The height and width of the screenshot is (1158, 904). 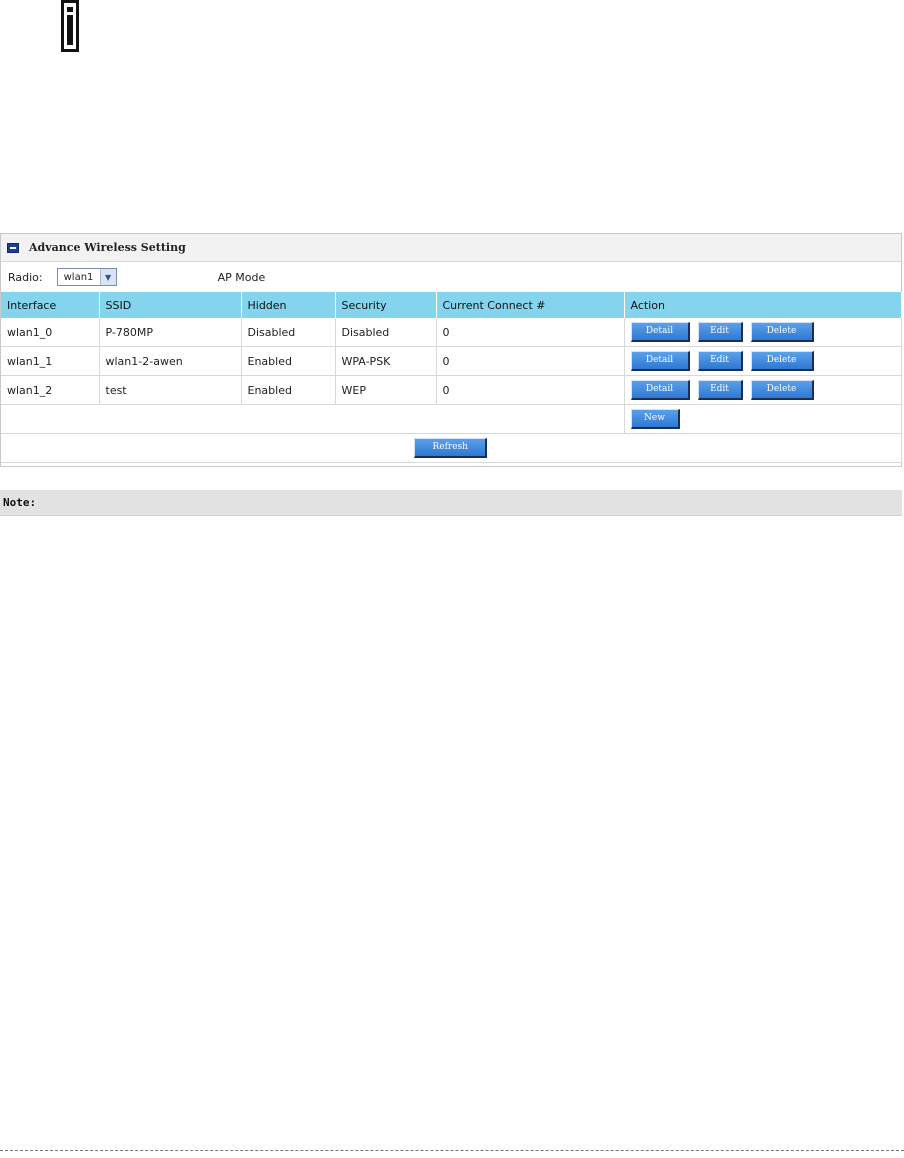 What do you see at coordinates (451, 277) in the screenshot?
I see `radio-row: Radio: wlan1 ▼ AP Mode` at bounding box center [451, 277].